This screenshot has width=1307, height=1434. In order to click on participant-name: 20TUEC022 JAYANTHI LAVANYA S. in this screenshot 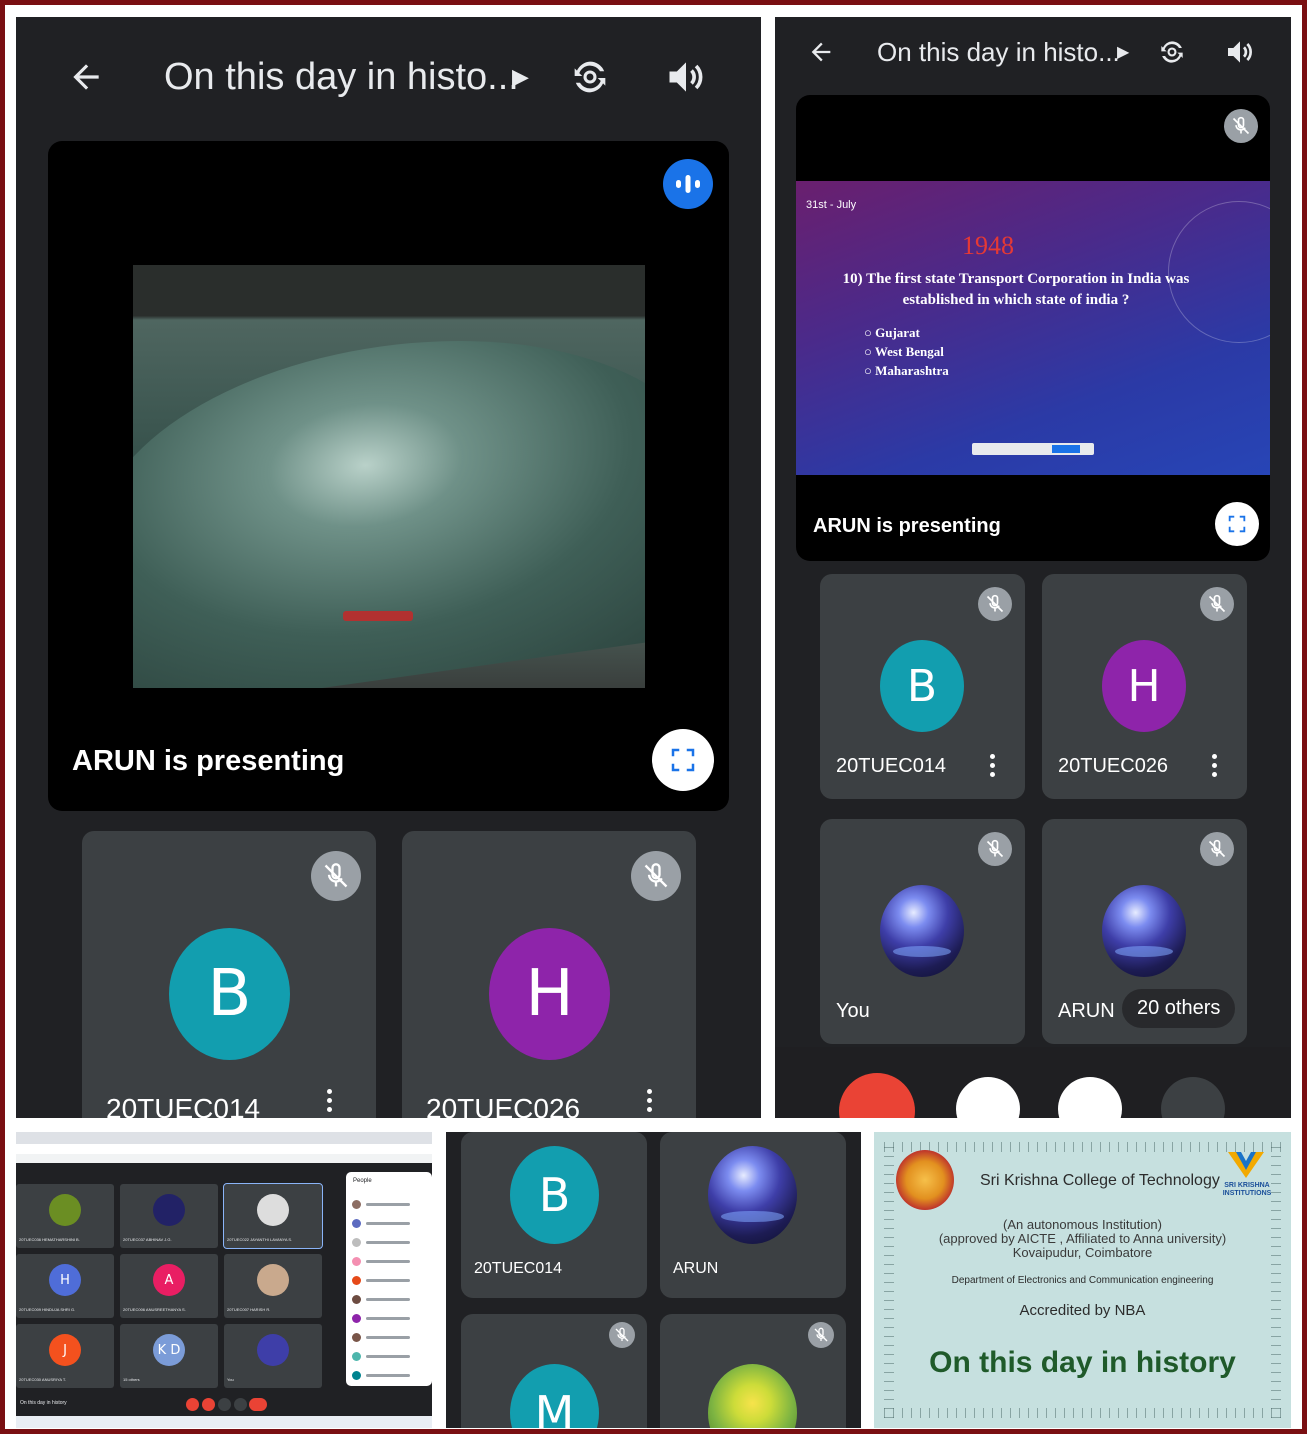, I will do `click(260, 1239)`.